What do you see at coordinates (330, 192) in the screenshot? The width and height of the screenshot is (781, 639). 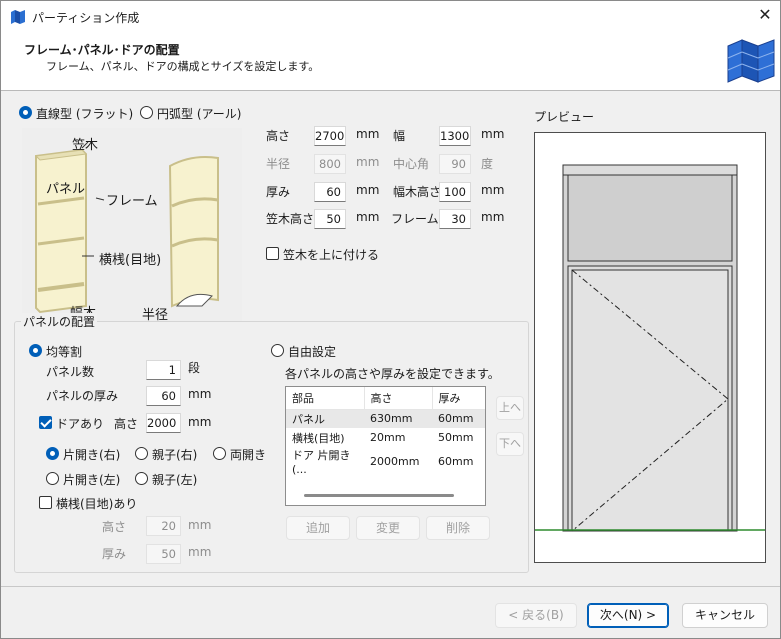 I see `thickness-input: 60` at bounding box center [330, 192].